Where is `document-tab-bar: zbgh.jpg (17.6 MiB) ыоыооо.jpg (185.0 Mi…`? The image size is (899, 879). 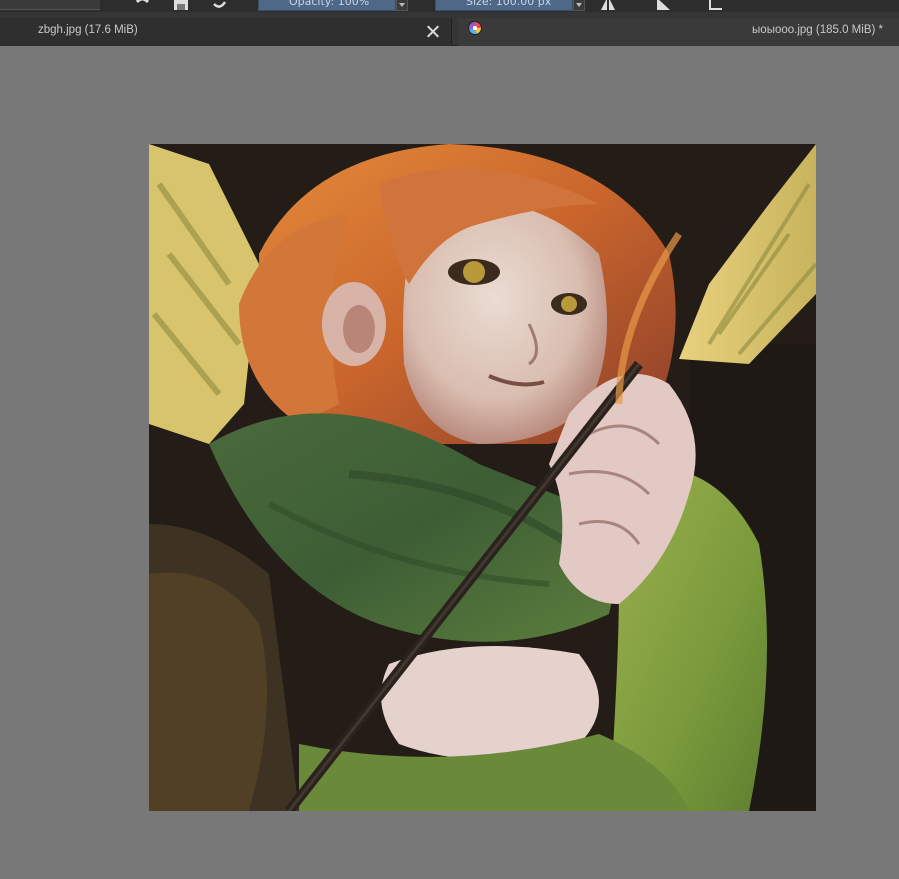 document-tab-bar: zbgh.jpg (17.6 MiB) ыоыооо.jpg (185.0 Mi… is located at coordinates (449, 29).